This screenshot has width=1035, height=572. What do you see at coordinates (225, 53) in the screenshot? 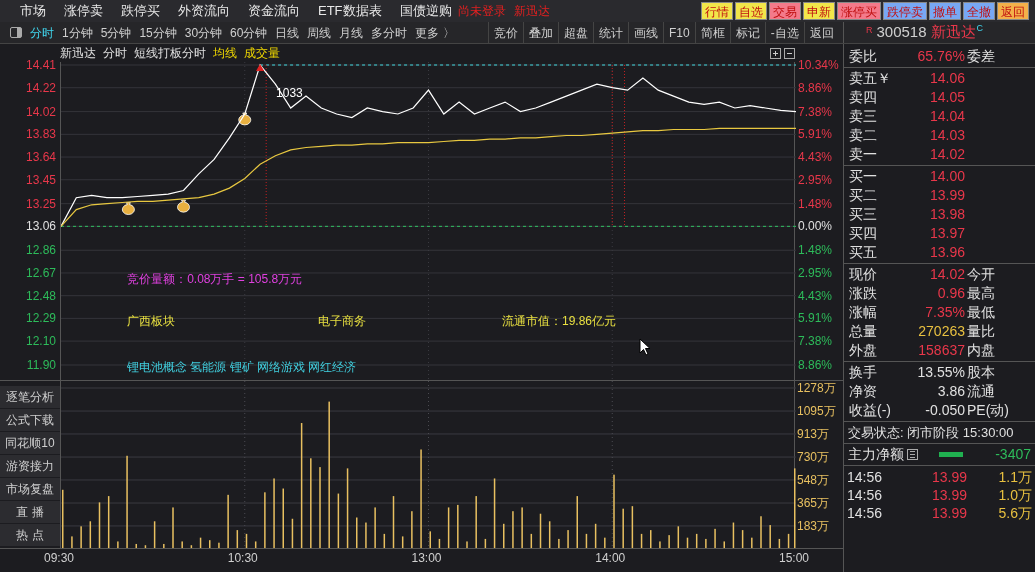
I see `chart-label: 均线` at bounding box center [225, 53].